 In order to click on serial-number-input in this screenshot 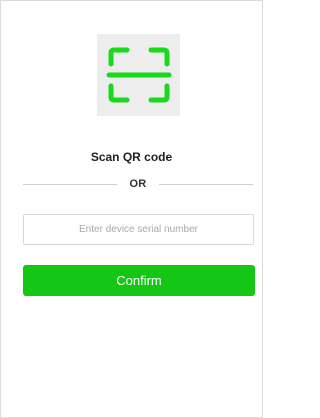, I will do `click(138, 229)`.